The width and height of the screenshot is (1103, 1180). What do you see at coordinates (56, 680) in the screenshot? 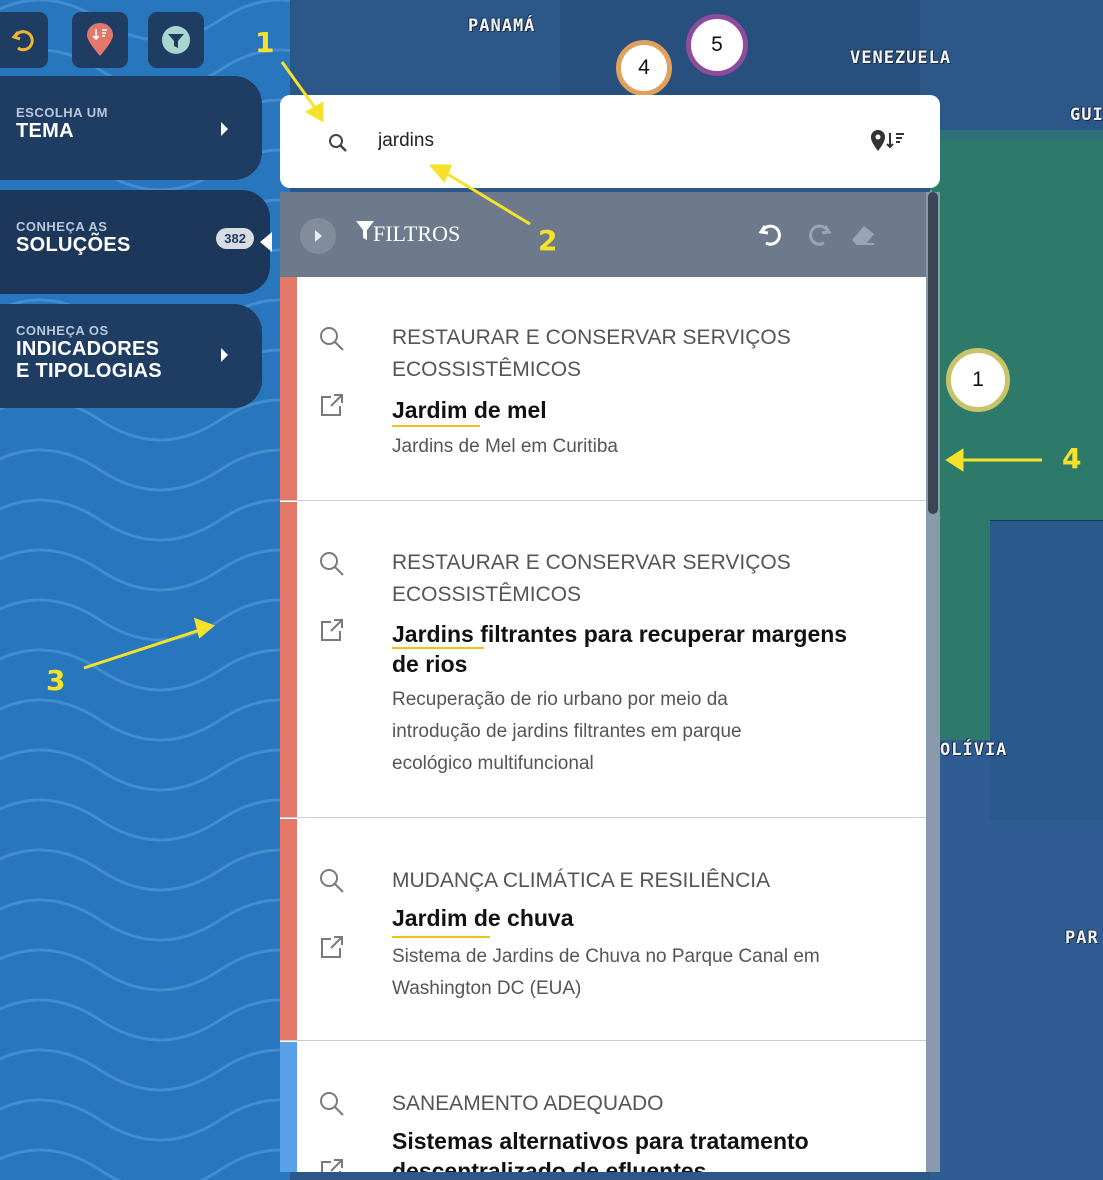
I see `annotation-number: 3` at bounding box center [56, 680].